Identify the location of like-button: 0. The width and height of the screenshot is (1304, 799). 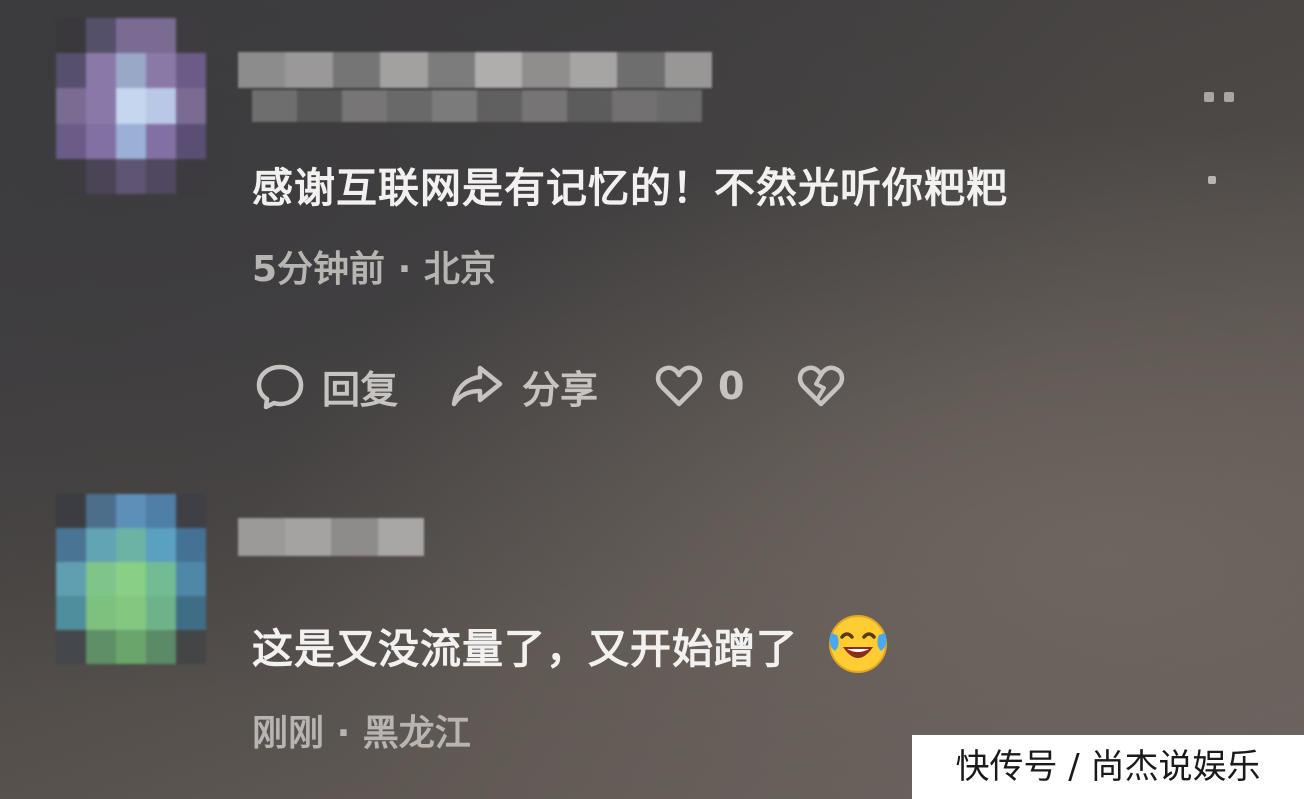
(699, 386).